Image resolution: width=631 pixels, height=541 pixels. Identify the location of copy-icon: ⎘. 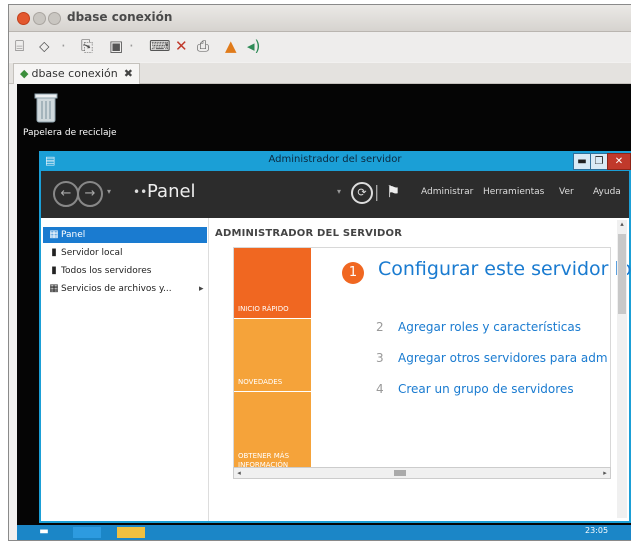
(87, 46).